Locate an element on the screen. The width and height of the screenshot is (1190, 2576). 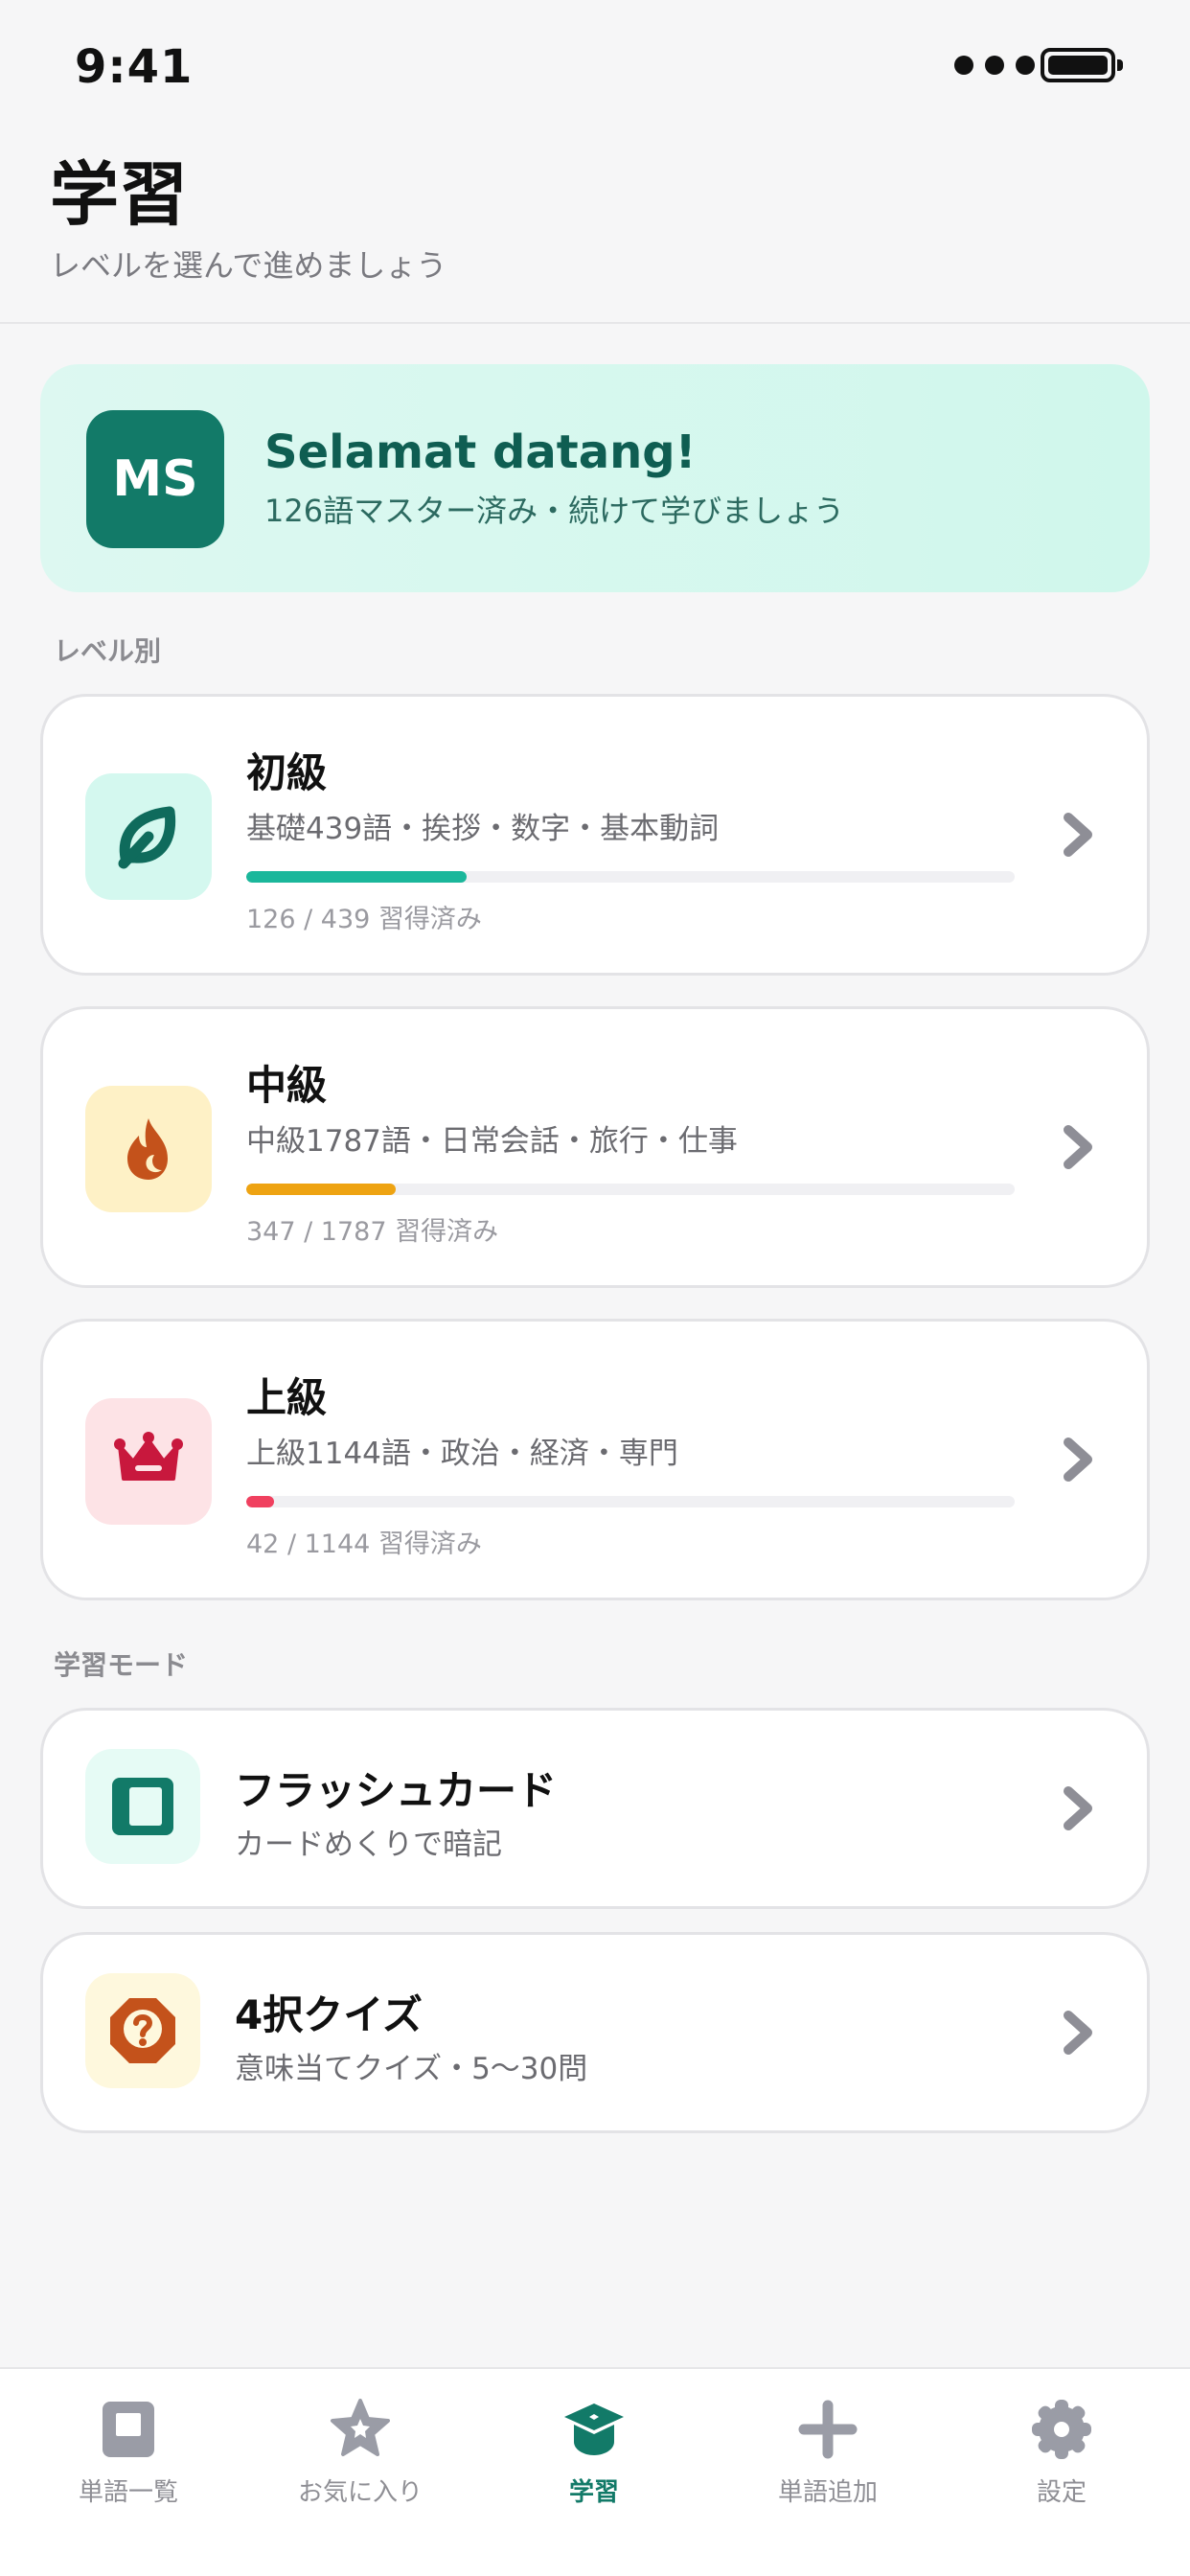
welcome-banner: MS Selamat datang! 126語マスター済み・続けて学びましょう is located at coordinates (595, 478).